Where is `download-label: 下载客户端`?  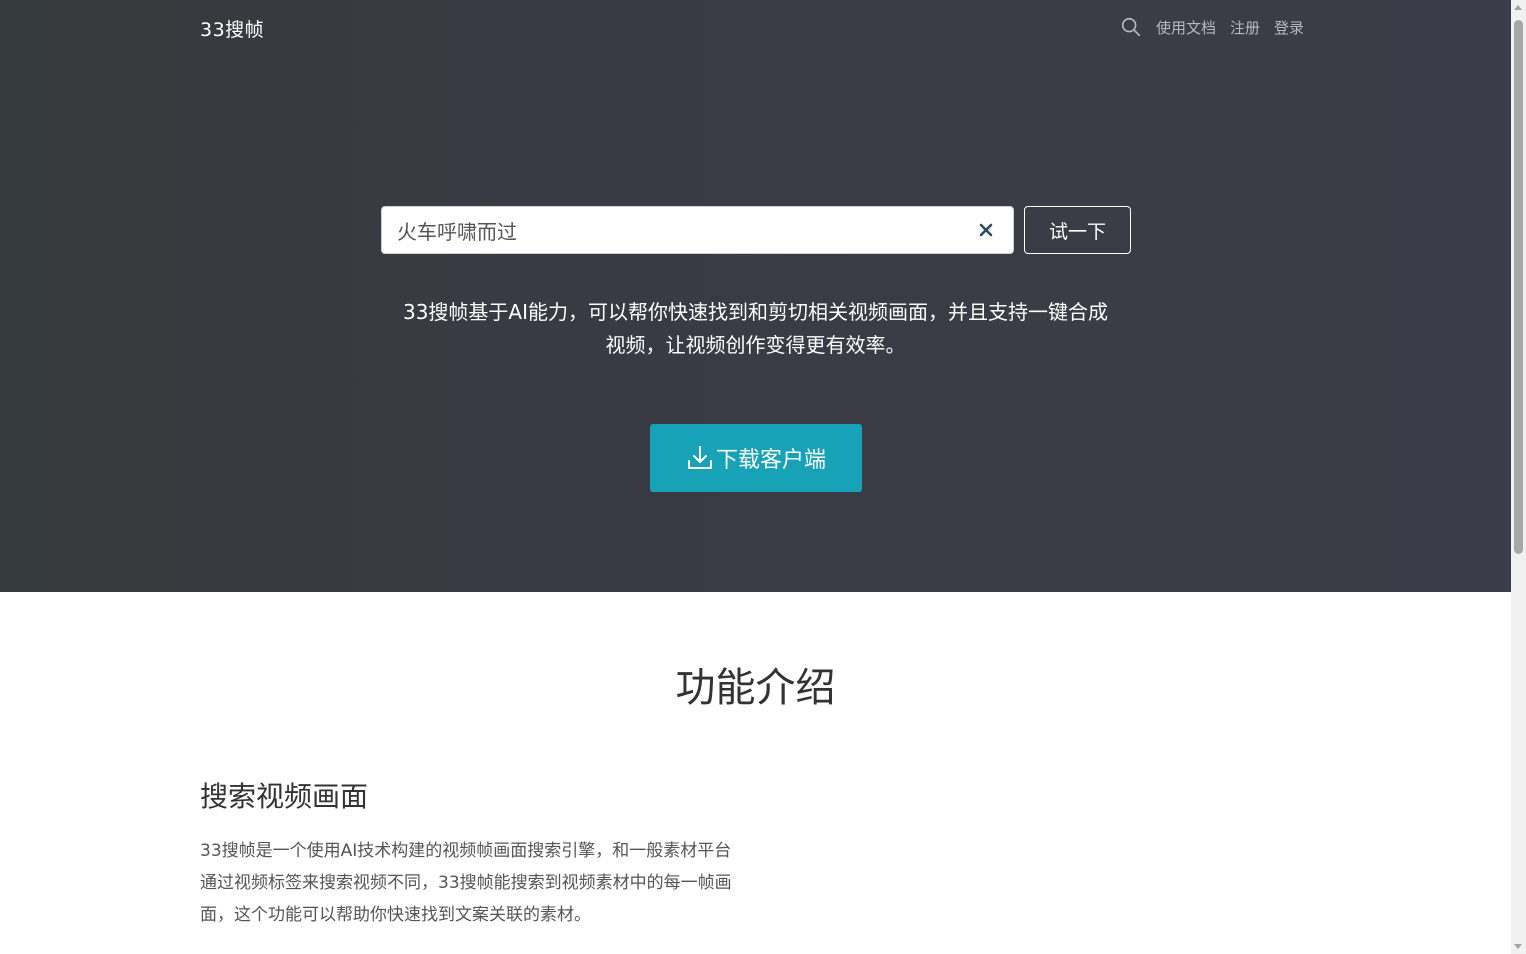 download-label: 下载客户端 is located at coordinates (770, 460).